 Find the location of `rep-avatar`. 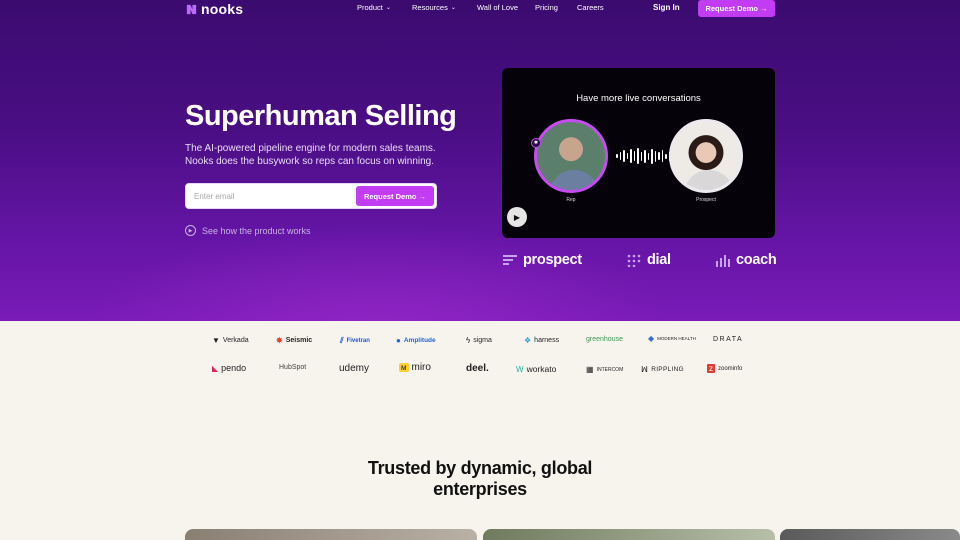

rep-avatar is located at coordinates (571, 156).